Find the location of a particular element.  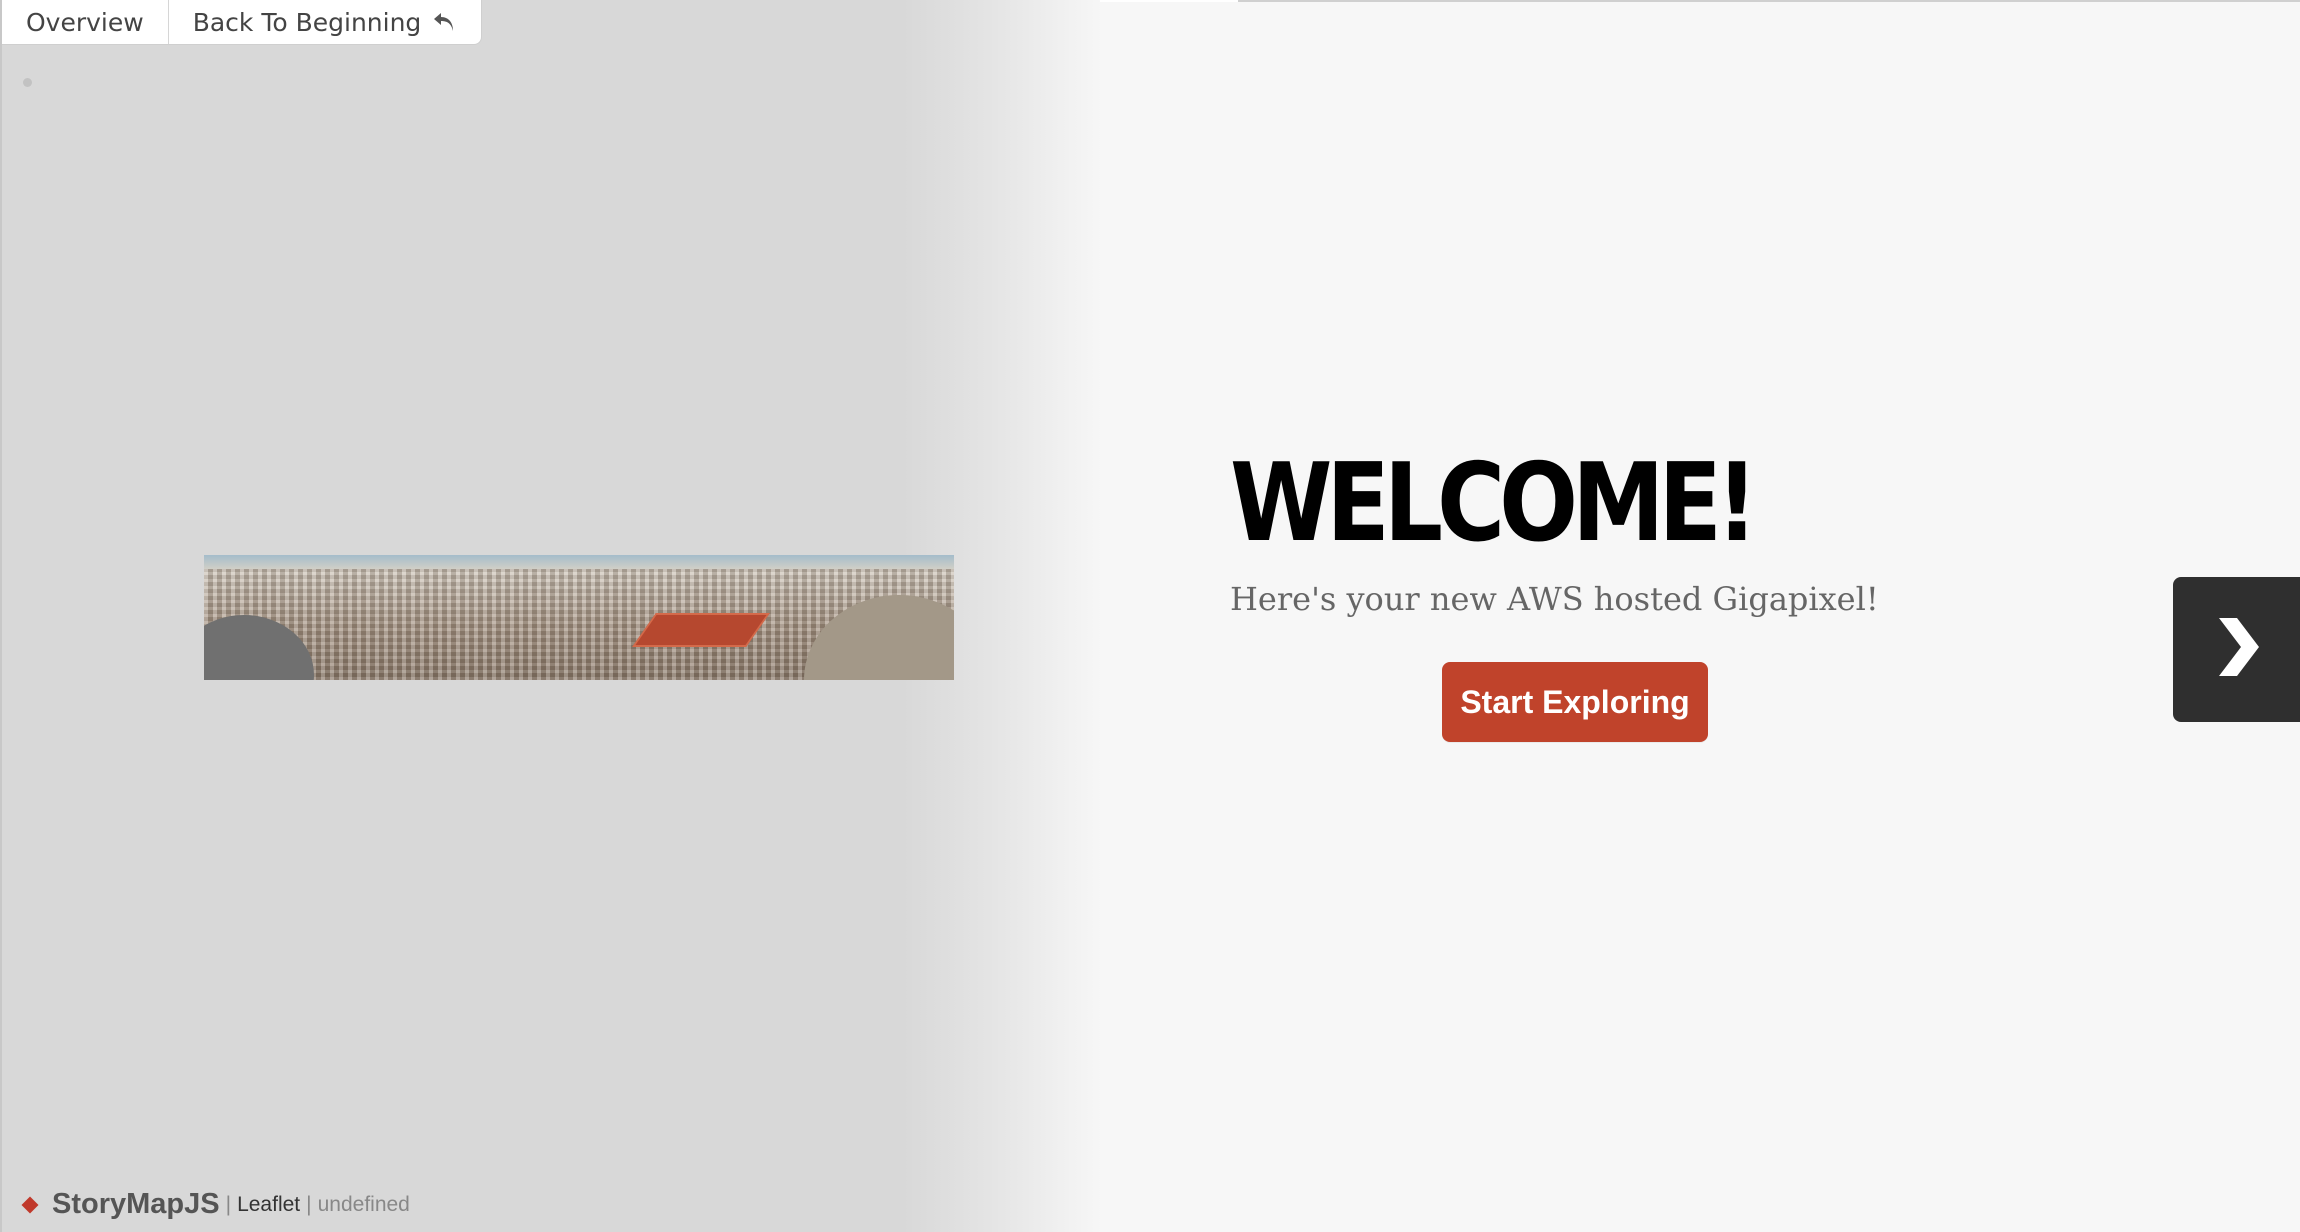

overview-button: Overview is located at coordinates (85, 22).